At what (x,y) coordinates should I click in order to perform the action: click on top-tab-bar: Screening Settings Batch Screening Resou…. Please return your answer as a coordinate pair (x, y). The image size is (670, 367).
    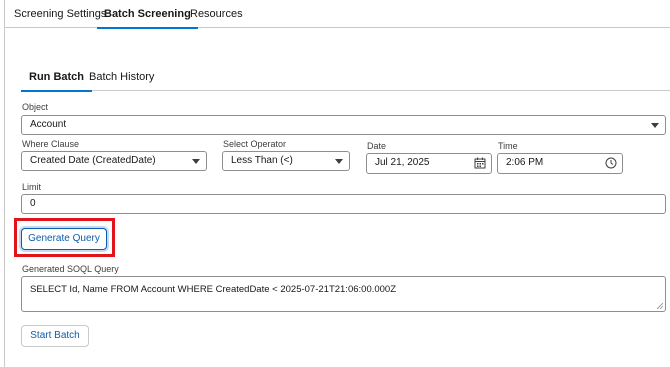
    Looking at the image, I should click on (337, 14).